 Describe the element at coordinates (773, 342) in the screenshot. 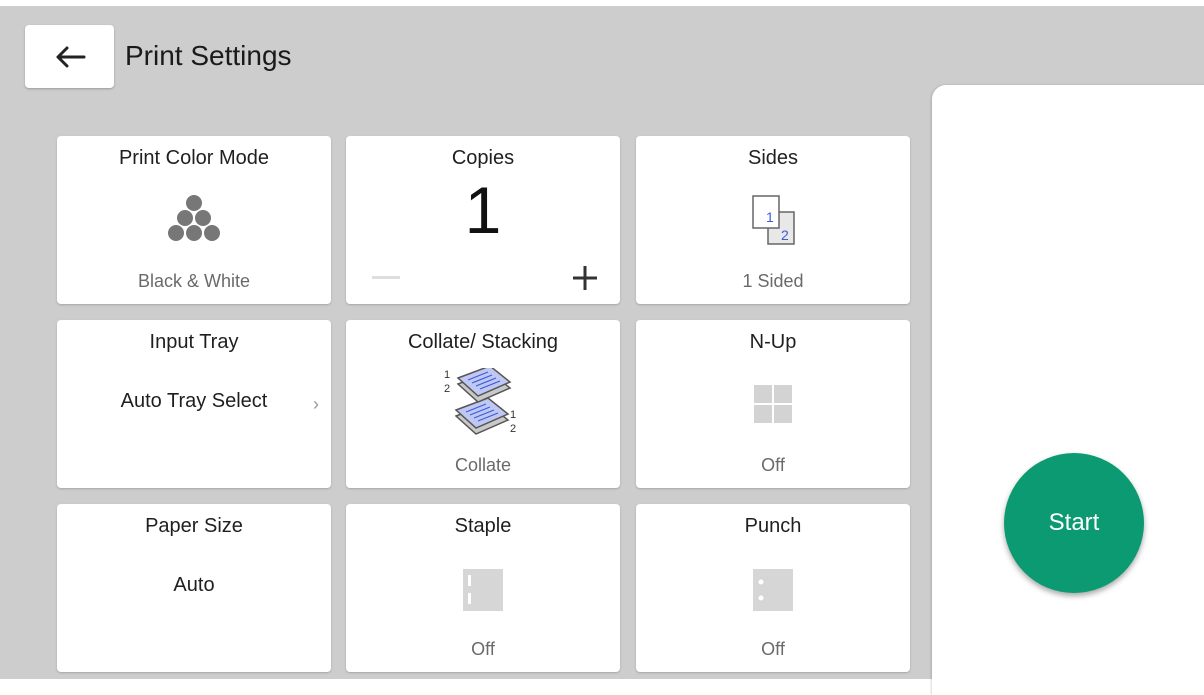

I see `n-up-title: N-Up` at that location.